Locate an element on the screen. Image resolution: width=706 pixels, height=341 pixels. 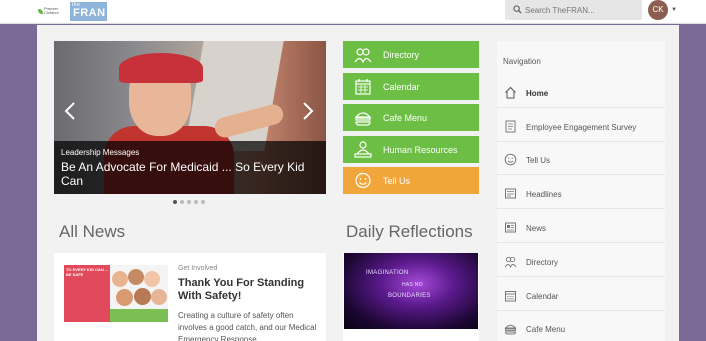
carousel-dots is located at coordinates (191, 202).